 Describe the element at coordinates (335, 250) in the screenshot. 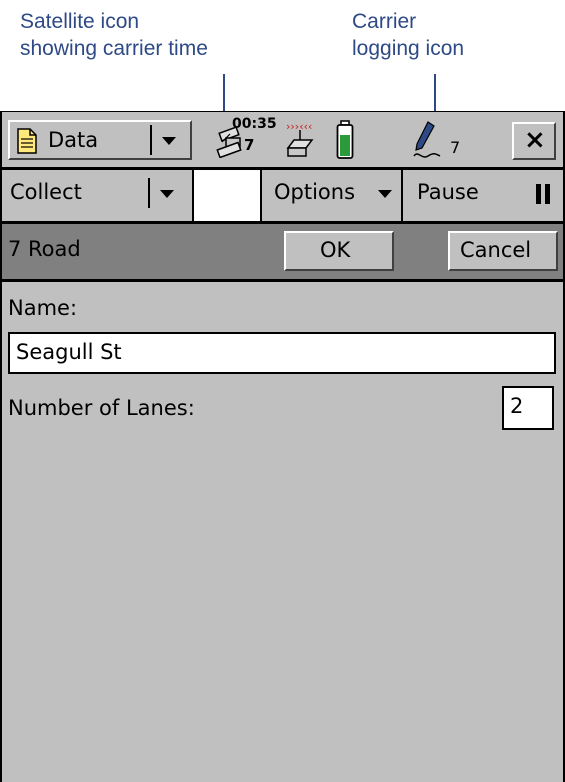

I see `ok-label: OK` at that location.